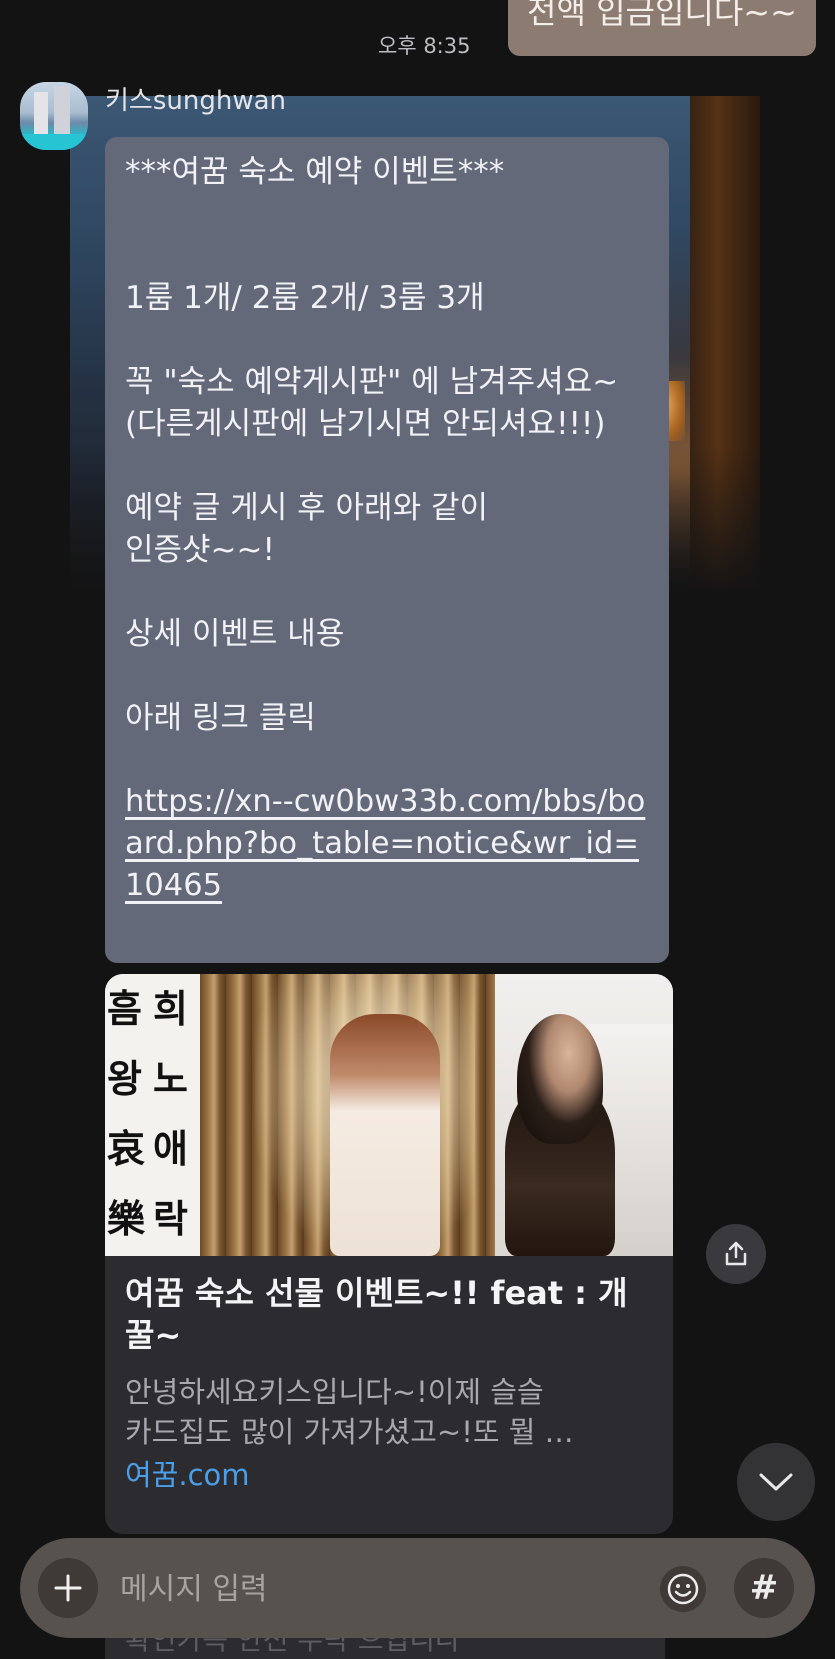  Describe the element at coordinates (372, 382) in the screenshot. I see `message-line: 꼭 "숙소 예약게시판" 에 남겨주셔요~` at that location.